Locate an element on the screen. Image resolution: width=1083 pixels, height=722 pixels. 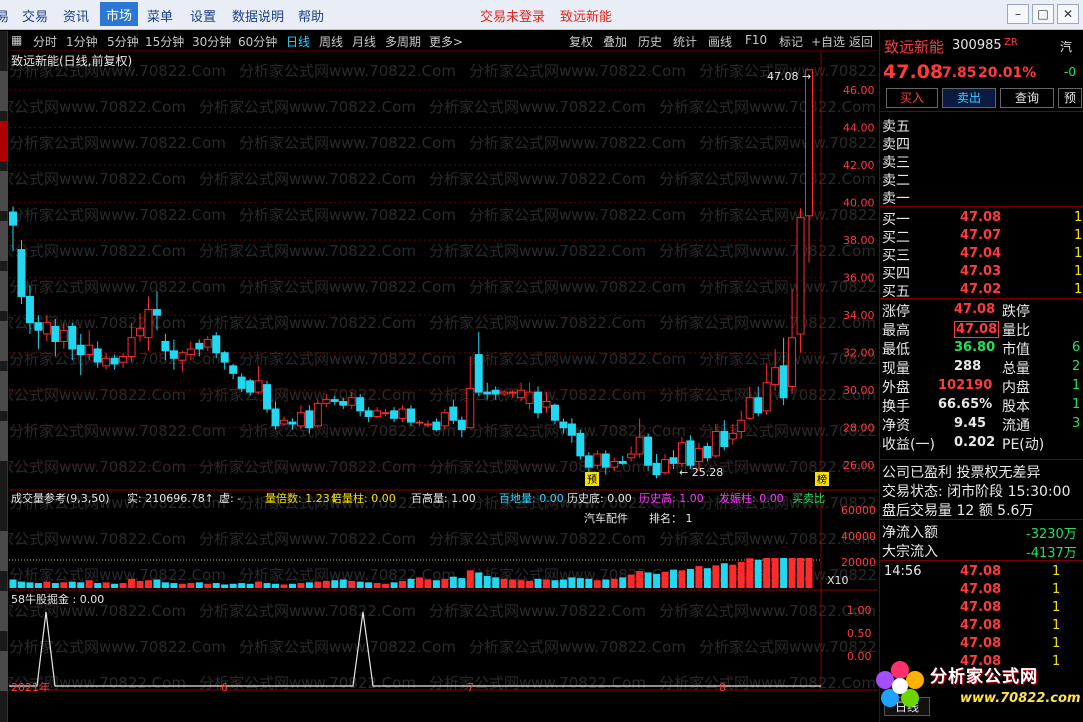
stat-value: 102190 is located at coordinates (965, 385).